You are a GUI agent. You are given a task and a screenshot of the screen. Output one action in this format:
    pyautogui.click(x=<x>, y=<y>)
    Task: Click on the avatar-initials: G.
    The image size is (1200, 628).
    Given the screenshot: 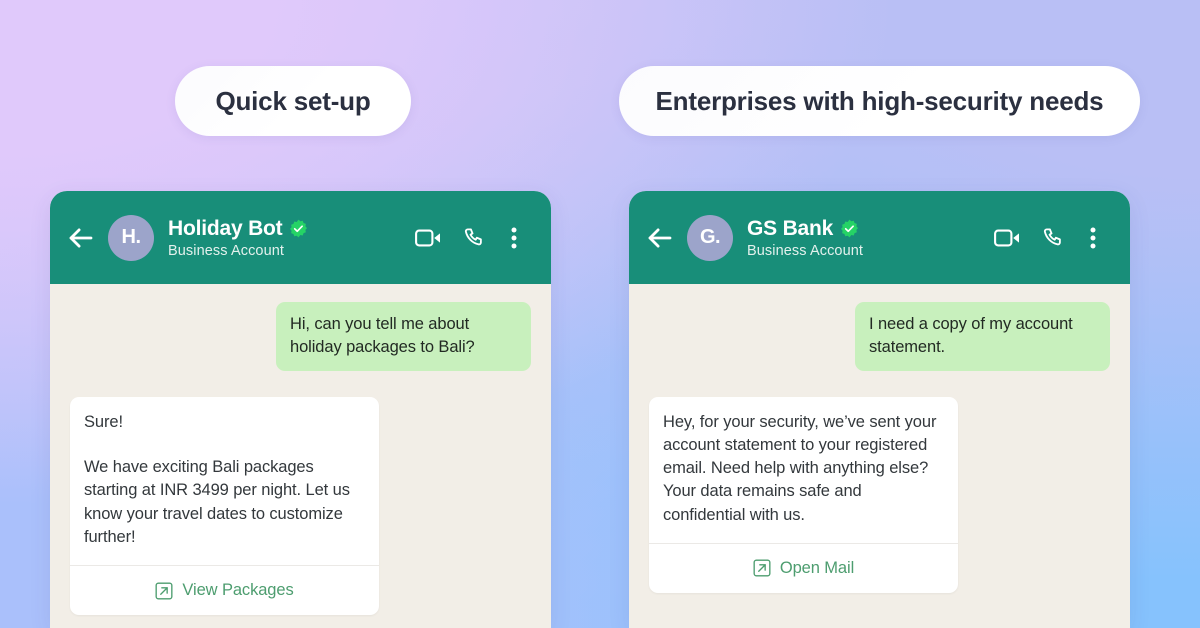 What is the action you would take?
    pyautogui.click(x=710, y=237)
    